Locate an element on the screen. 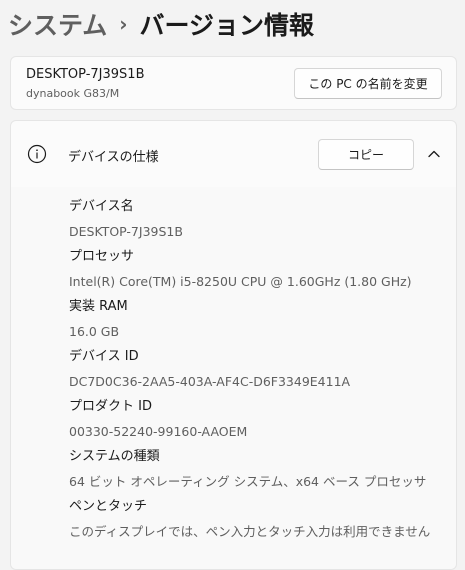  spec-label: ペンとタッチ is located at coordinates (108, 506).